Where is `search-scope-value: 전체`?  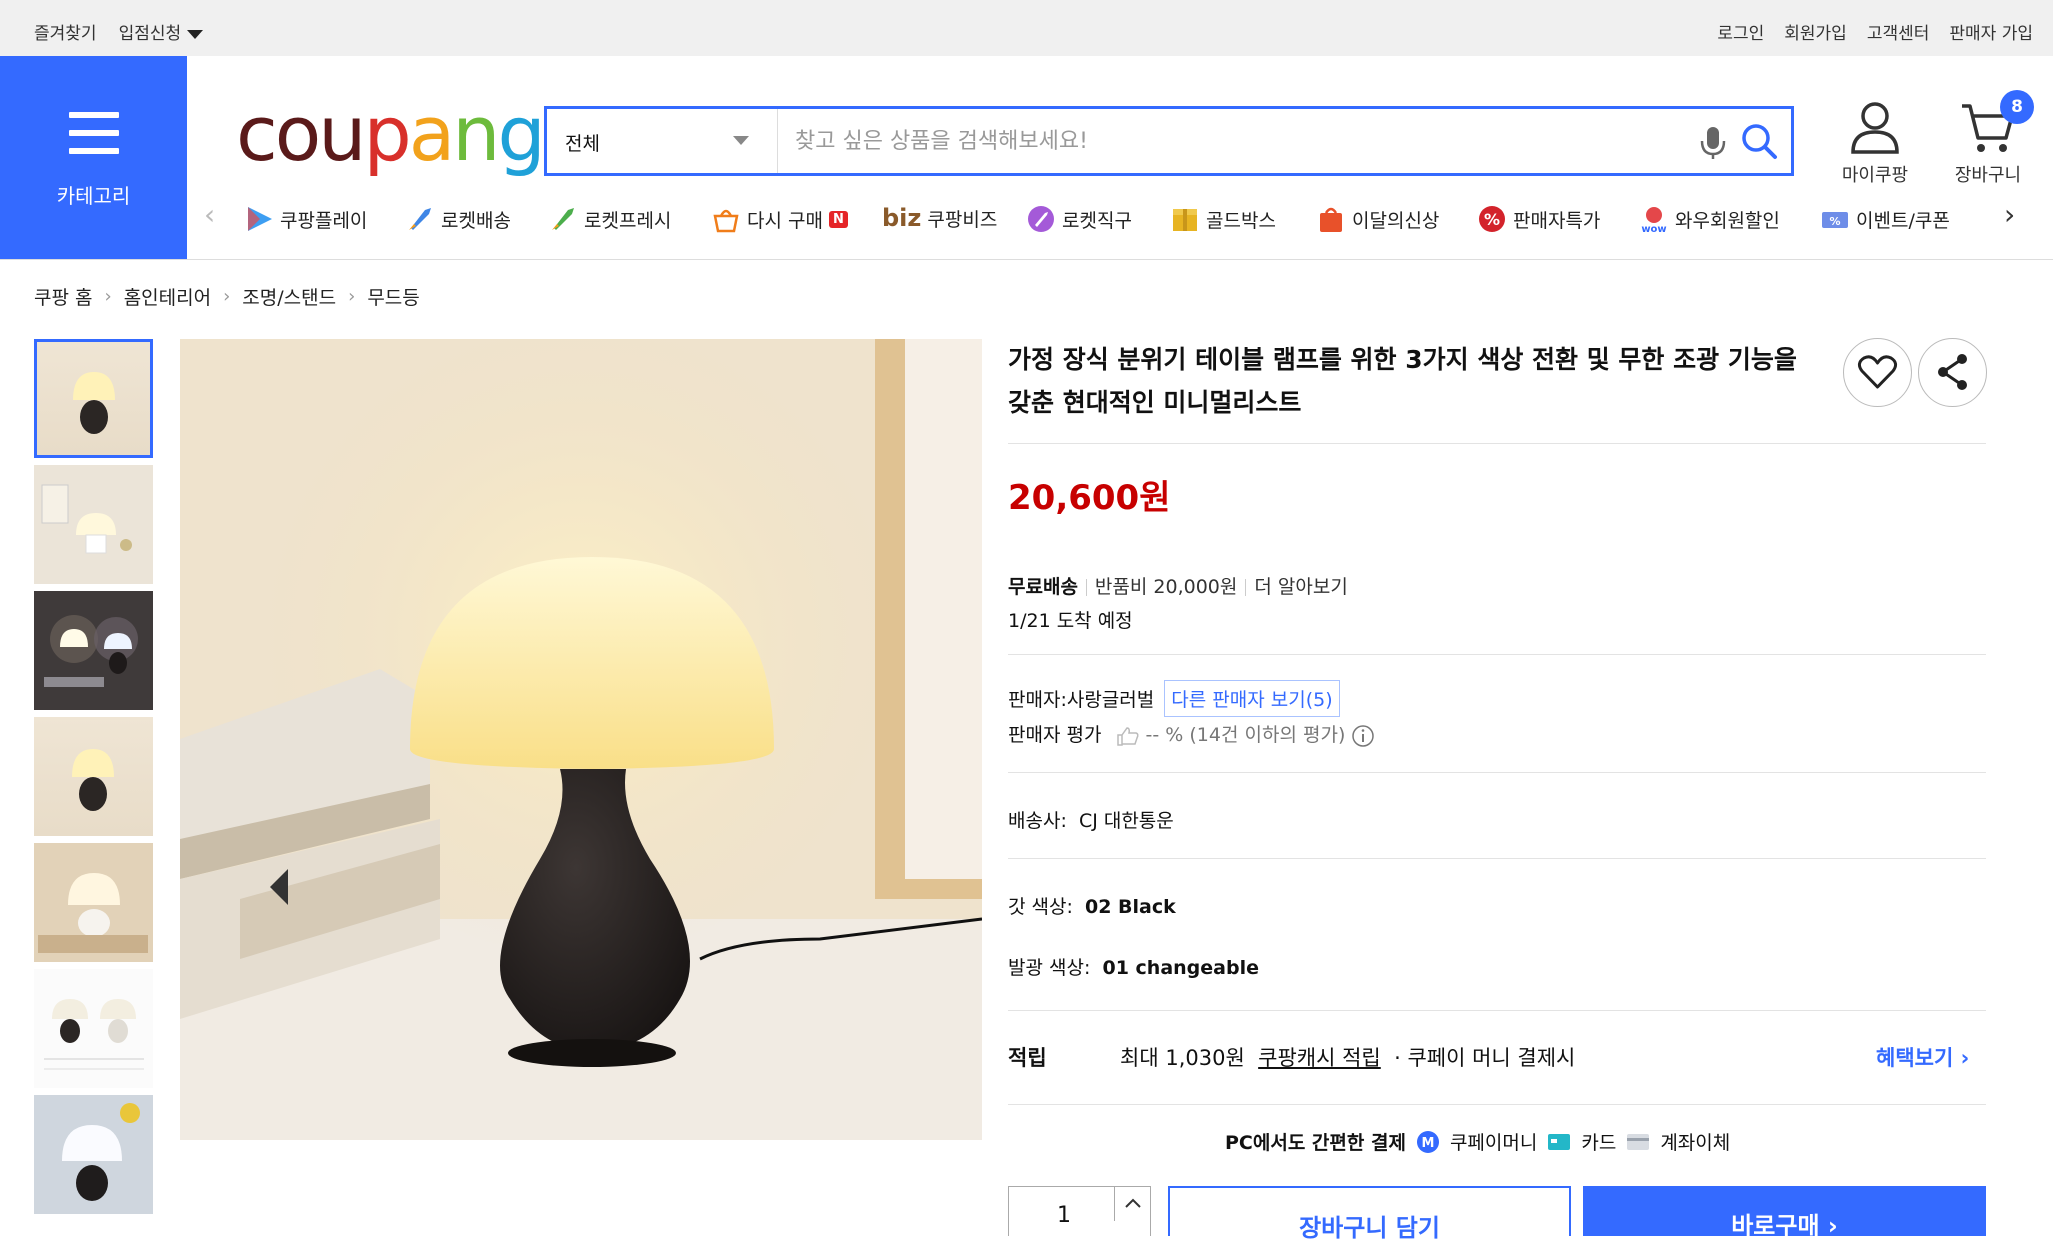 search-scope-value: 전체 is located at coordinates (582, 144).